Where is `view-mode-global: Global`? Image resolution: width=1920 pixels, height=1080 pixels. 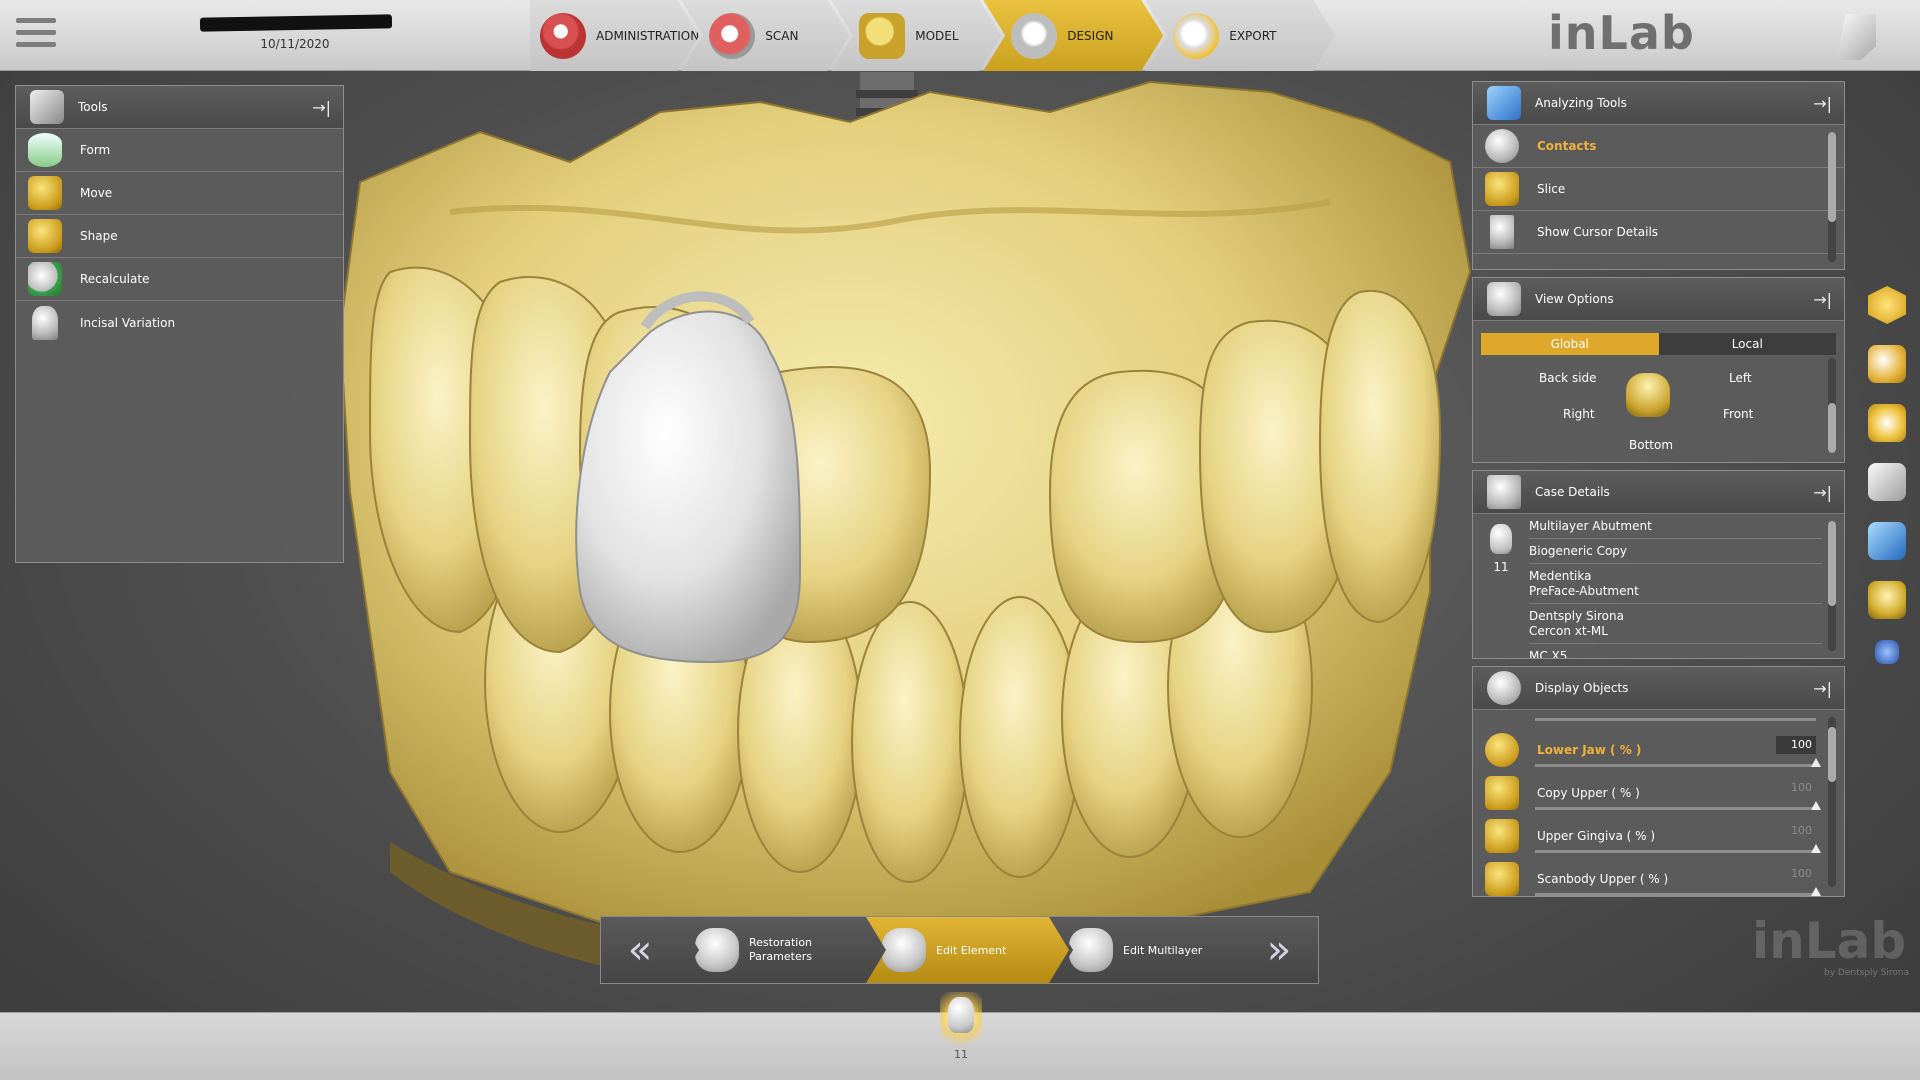 view-mode-global: Global is located at coordinates (1570, 344).